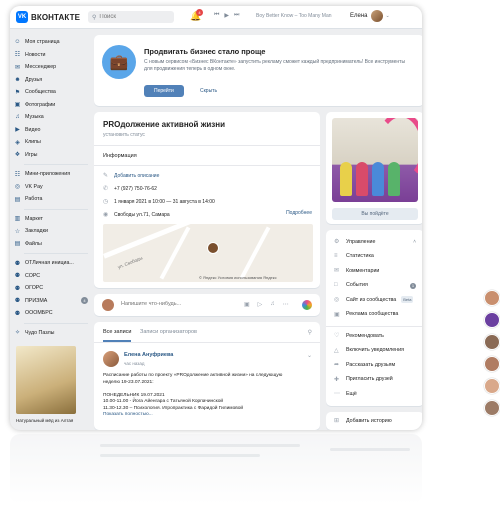 The image size is (500, 509). I want to click on work-icon: ▤, so click(17, 199).